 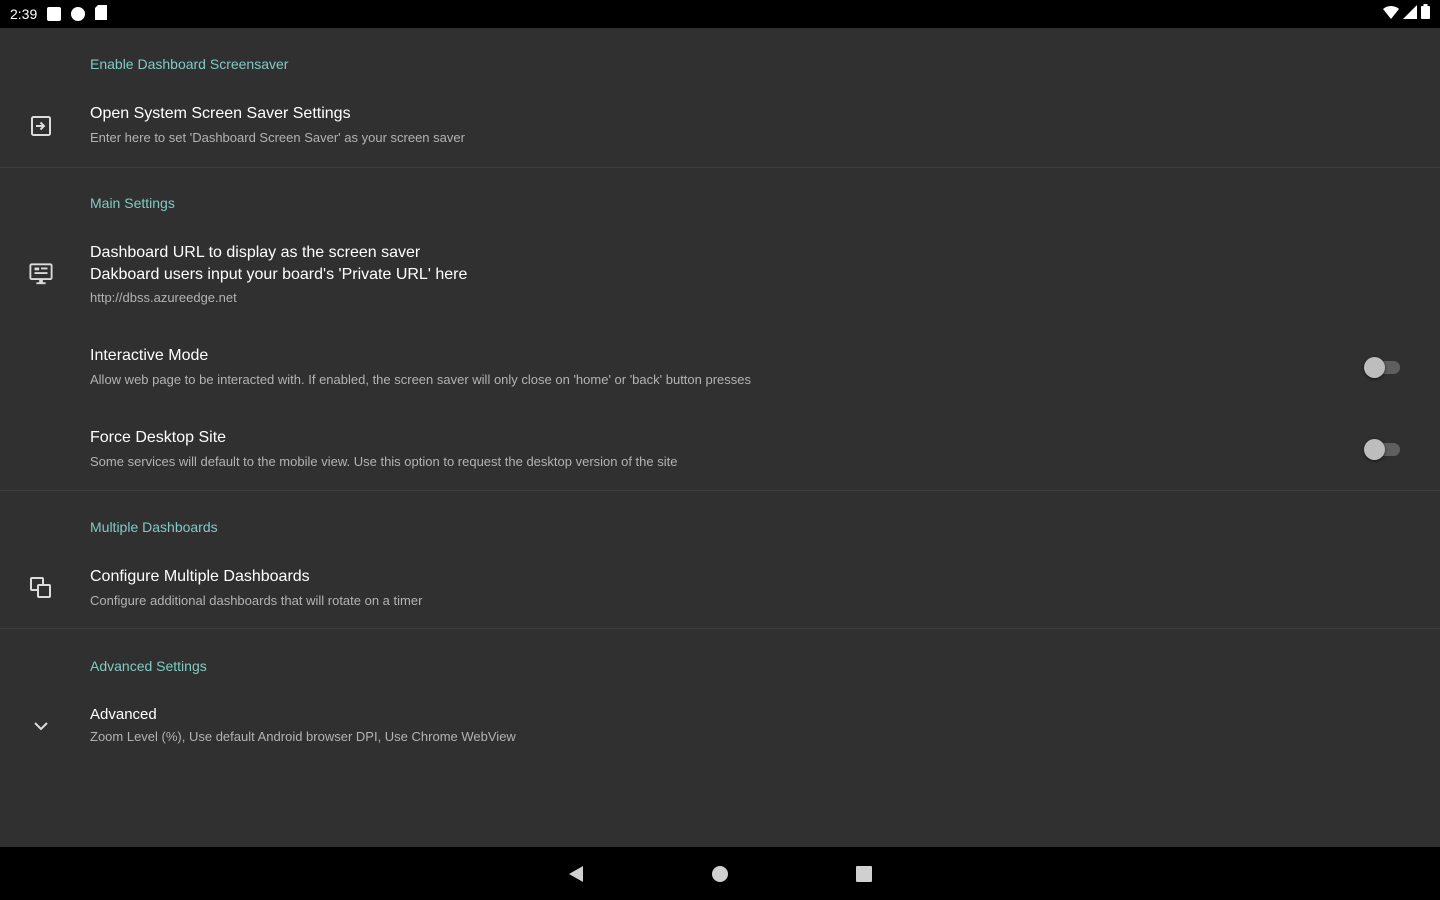 I want to click on home-icon, so click(x=720, y=874).